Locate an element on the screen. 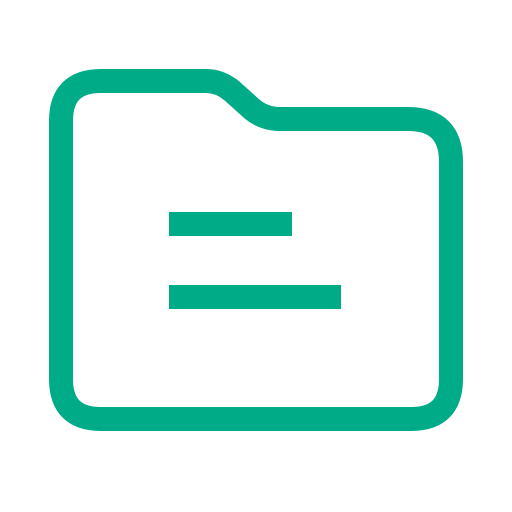  long-text-line is located at coordinates (255, 297).